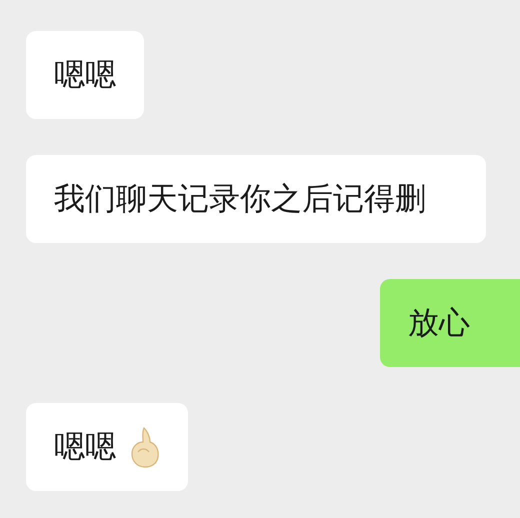 The image size is (520, 518). I want to click on message-text: 放心, so click(439, 323).